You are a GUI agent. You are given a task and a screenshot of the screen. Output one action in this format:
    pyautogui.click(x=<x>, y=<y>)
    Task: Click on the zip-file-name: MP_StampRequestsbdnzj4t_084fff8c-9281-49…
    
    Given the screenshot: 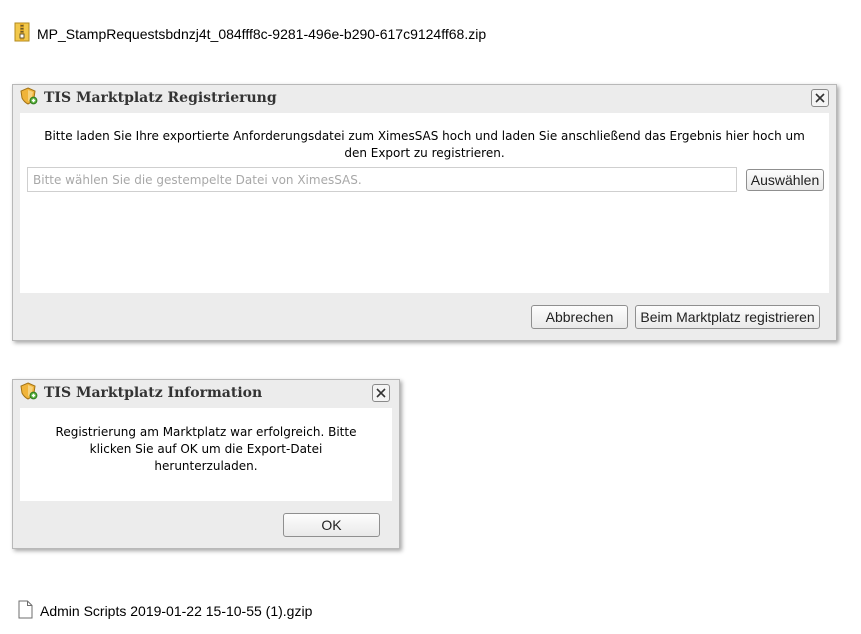 What is the action you would take?
    pyautogui.click(x=262, y=33)
    